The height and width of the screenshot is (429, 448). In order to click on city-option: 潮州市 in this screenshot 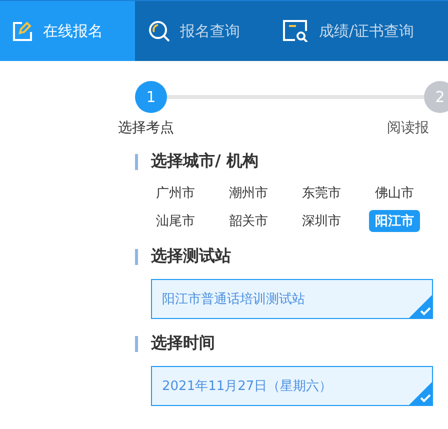, I will do `click(248, 193)`.